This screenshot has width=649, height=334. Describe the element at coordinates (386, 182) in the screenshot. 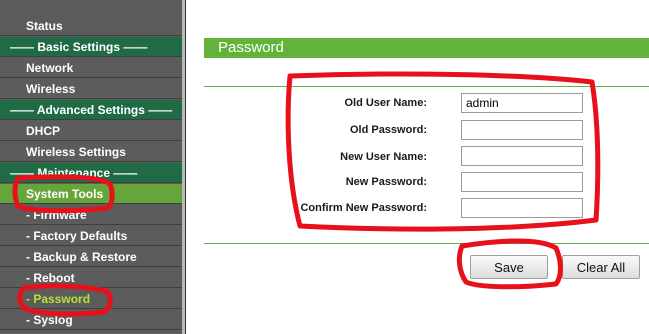

I see `new-password-label: New Password:` at that location.